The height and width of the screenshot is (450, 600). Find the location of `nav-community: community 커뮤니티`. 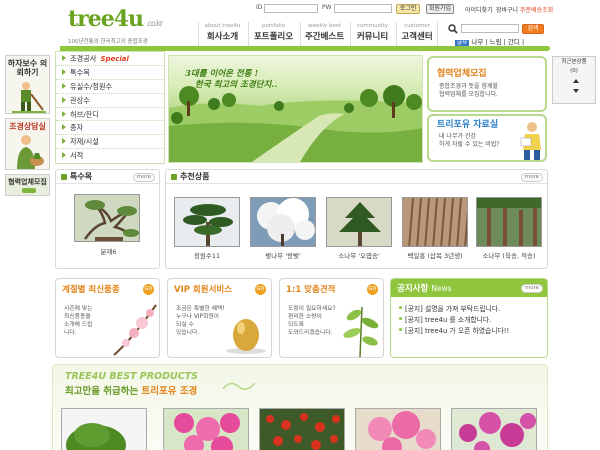

nav-community: community 커뮤니티 is located at coordinates (372, 34).